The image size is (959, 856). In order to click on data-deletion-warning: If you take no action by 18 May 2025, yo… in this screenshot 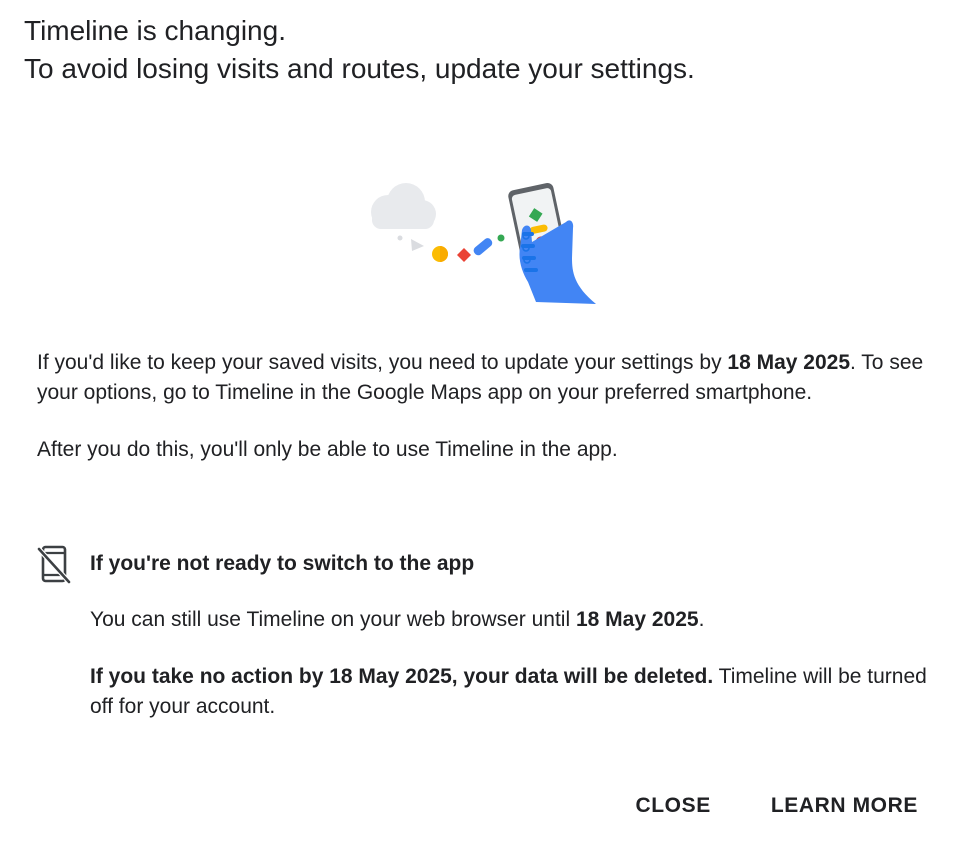, I will do `click(402, 676)`.